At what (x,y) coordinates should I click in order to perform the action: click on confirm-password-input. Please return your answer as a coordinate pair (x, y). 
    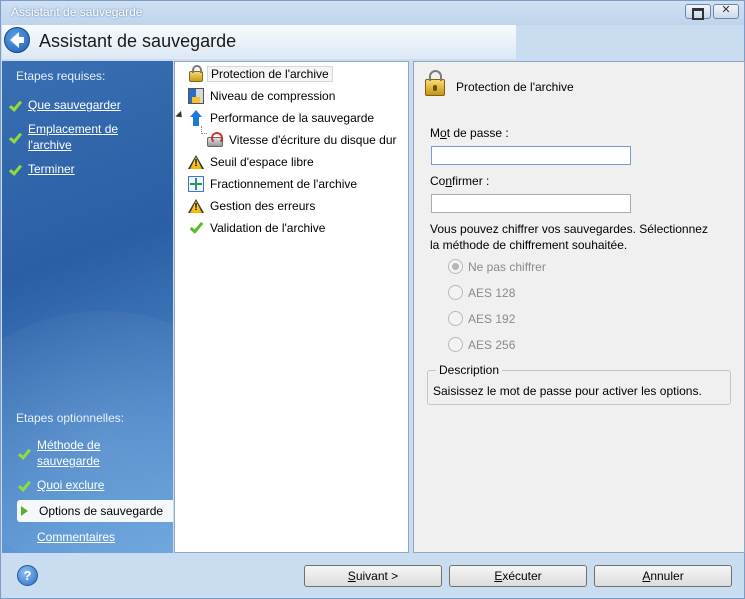
    Looking at the image, I should click on (531, 203).